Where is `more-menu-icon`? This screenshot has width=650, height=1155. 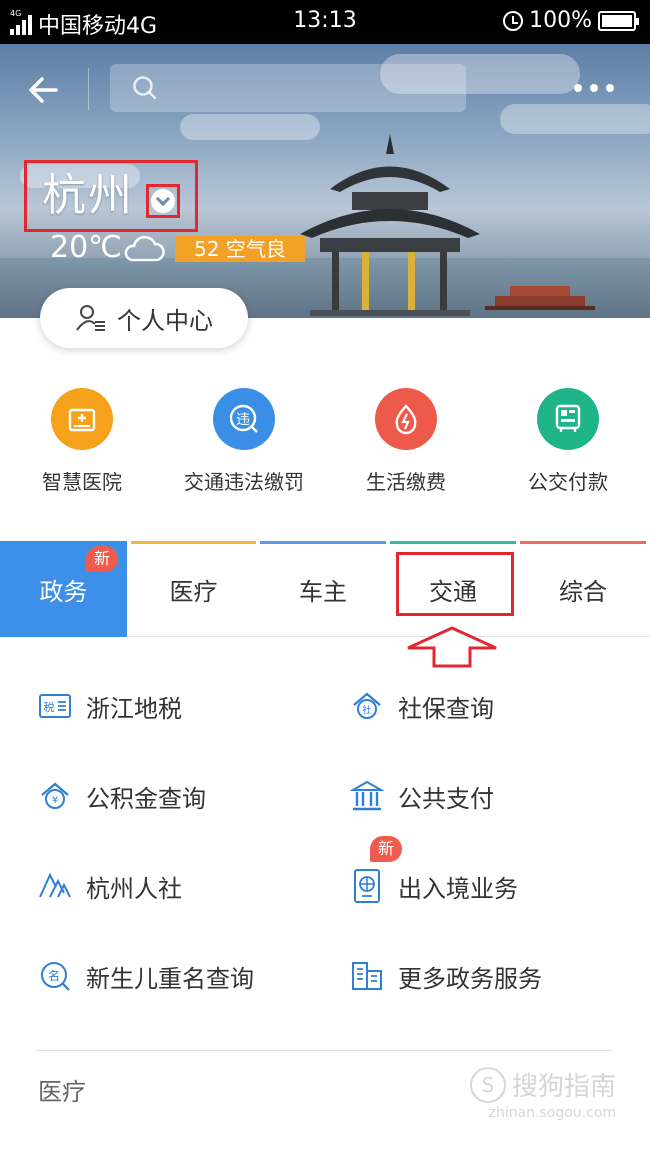 more-menu-icon is located at coordinates (599, 88).